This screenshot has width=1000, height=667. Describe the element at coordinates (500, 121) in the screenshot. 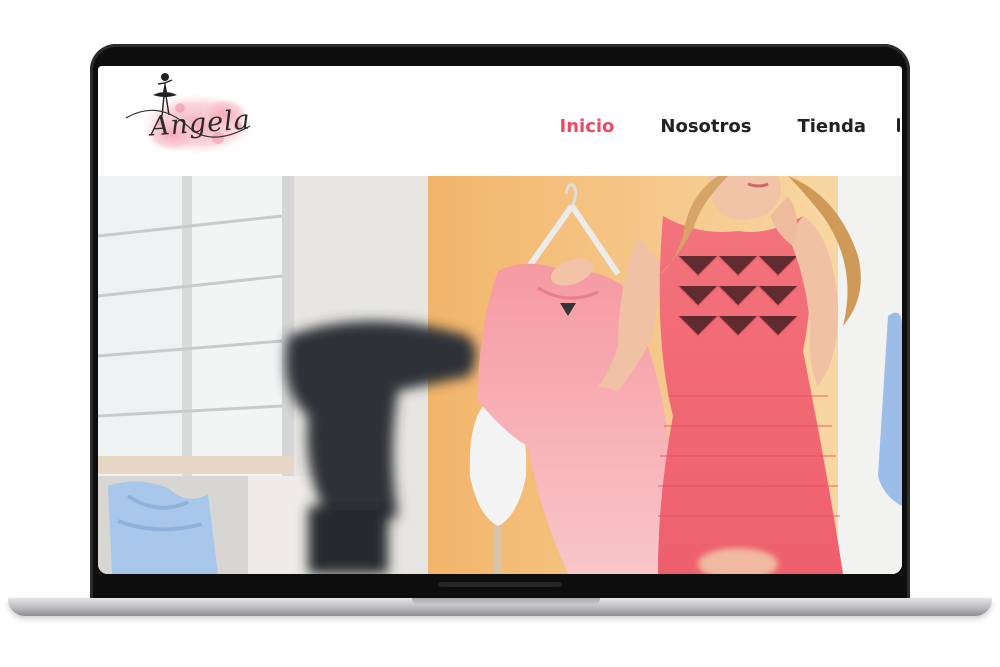

I see `site-header: Angela Inicio Nosotros Tienda` at that location.